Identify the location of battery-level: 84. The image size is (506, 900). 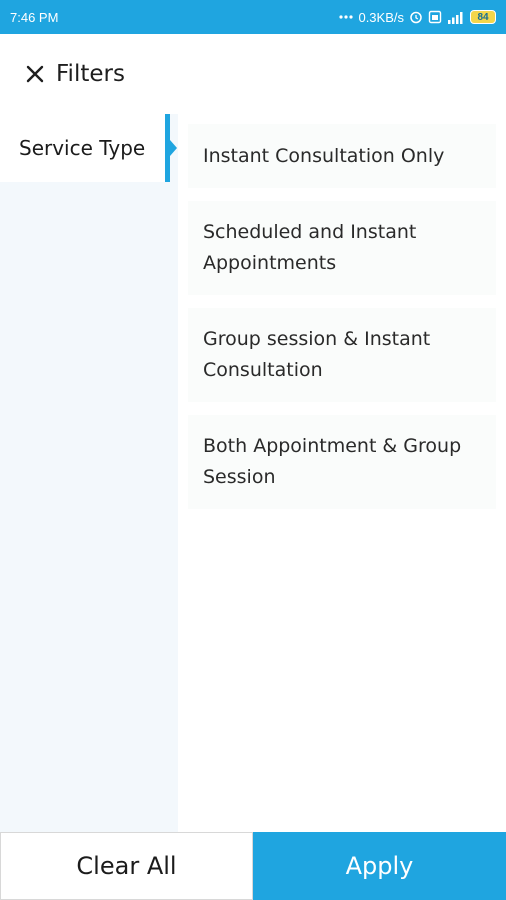
(483, 17).